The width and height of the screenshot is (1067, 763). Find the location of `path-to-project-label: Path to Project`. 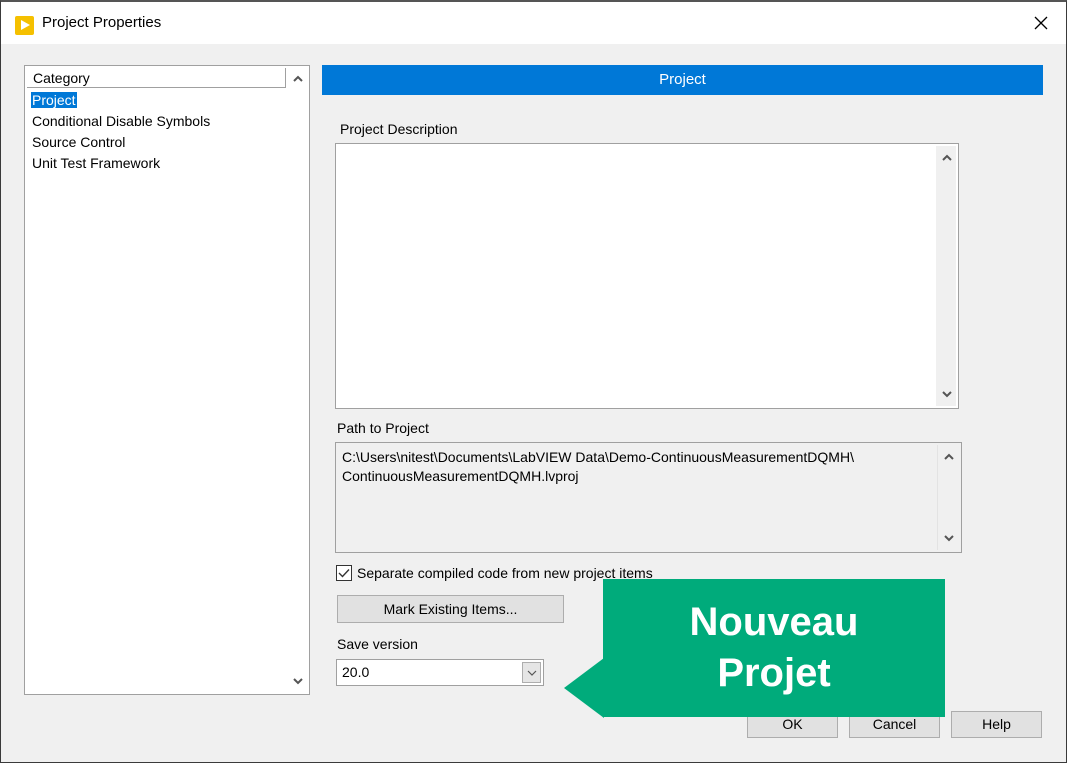

path-to-project-label: Path to Project is located at coordinates (383, 428).